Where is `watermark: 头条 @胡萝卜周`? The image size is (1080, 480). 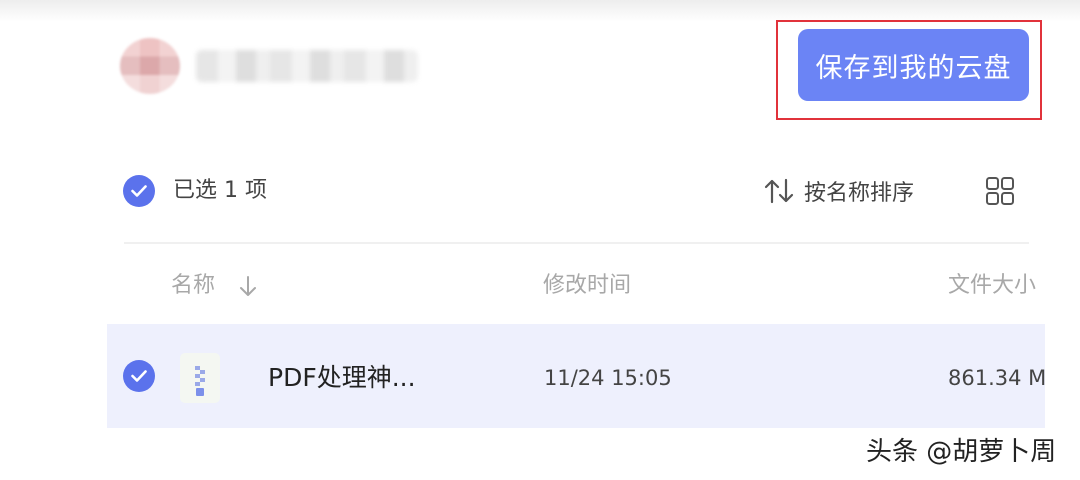
watermark: 头条 @胡萝卜周 is located at coordinates (961, 452).